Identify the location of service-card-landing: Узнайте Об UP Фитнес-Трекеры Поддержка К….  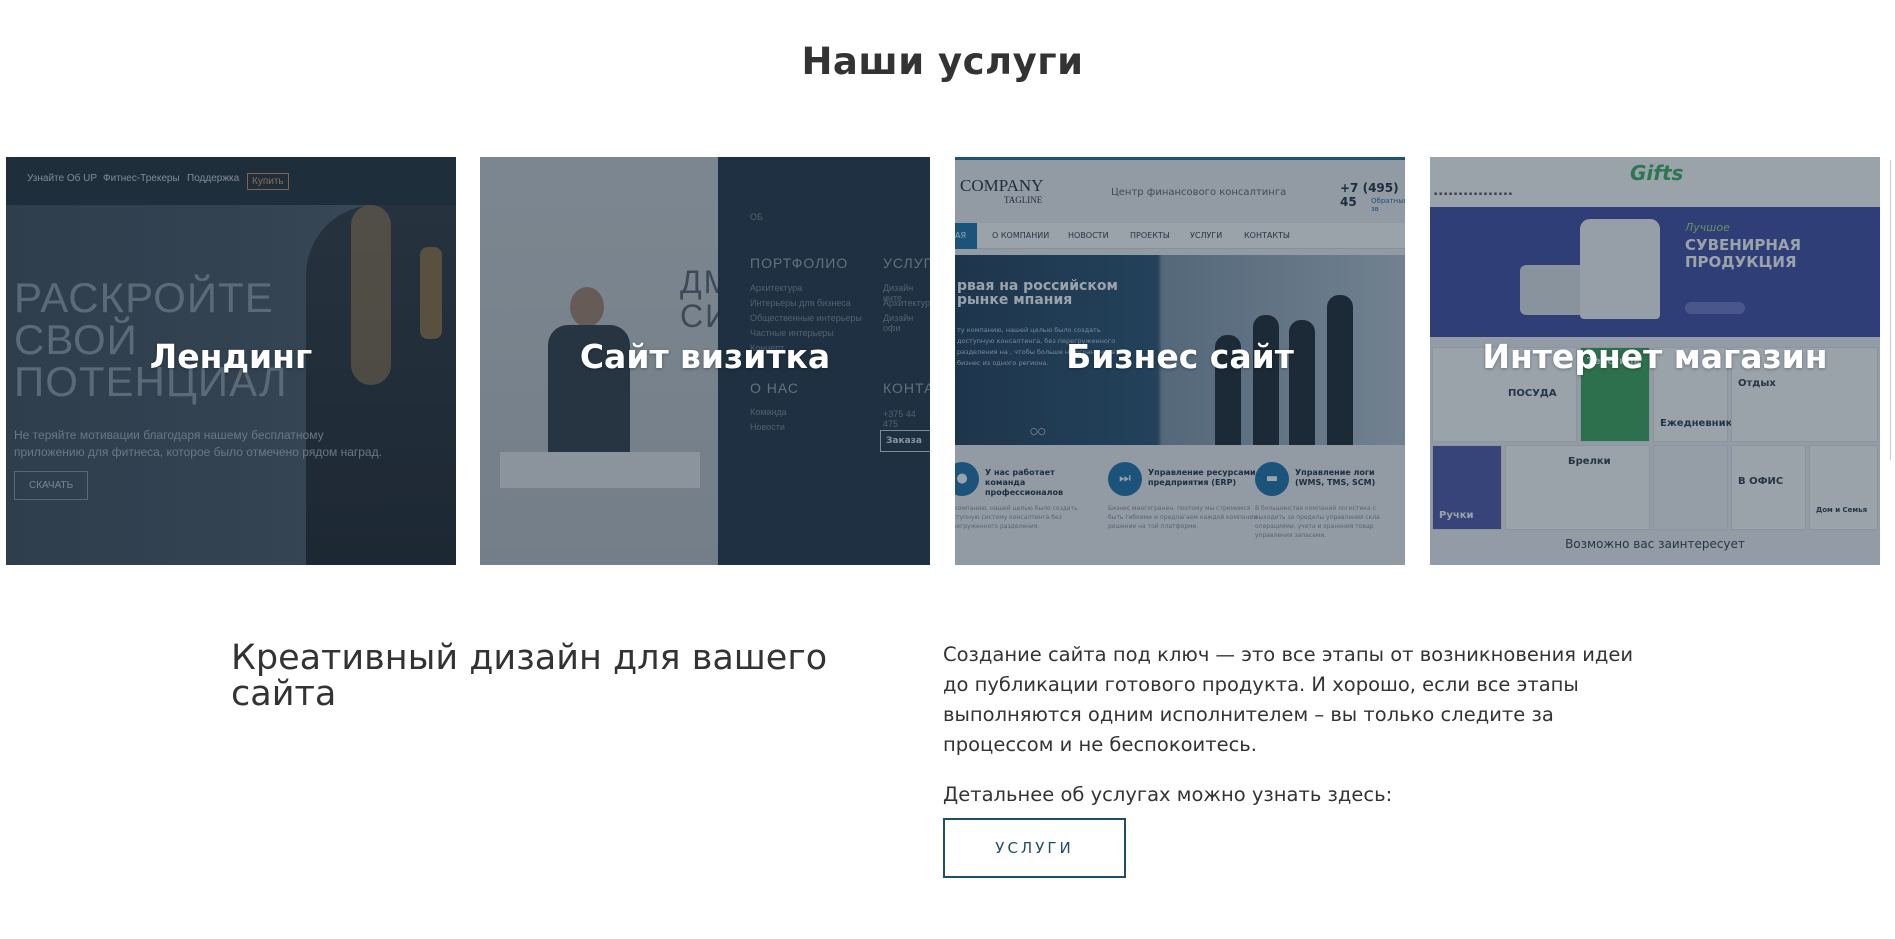
(231, 361).